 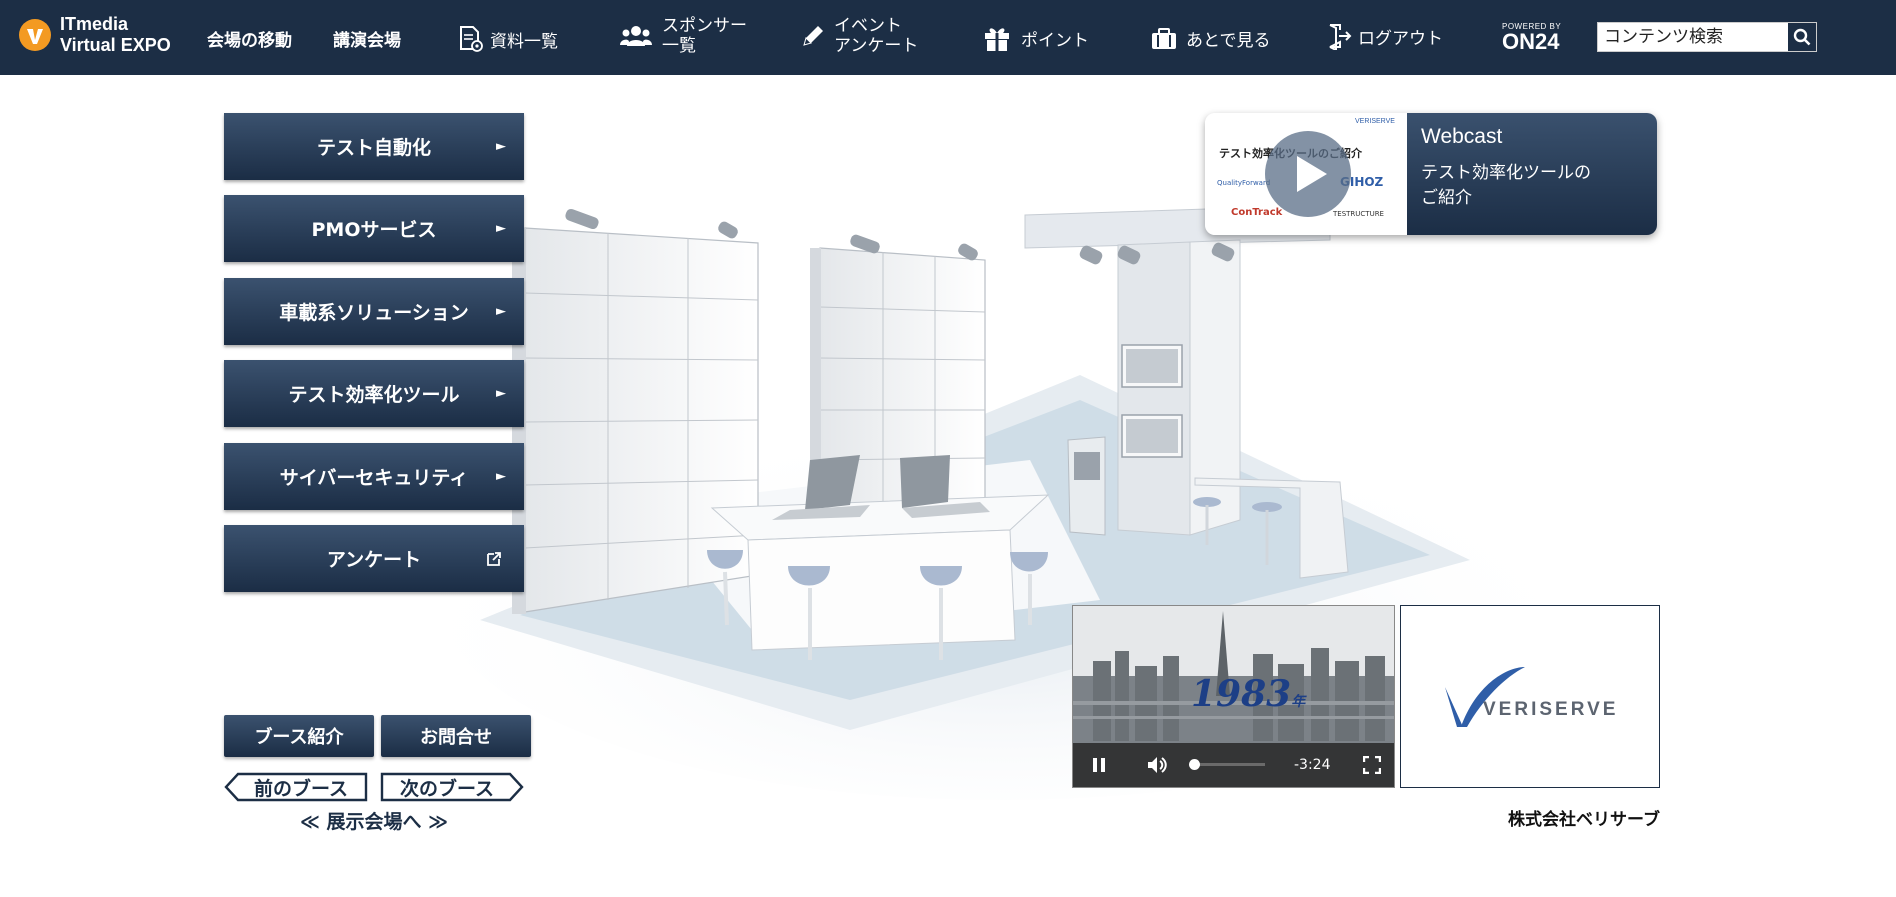 I want to click on booth-intro-label: ブース紹介, so click(x=299, y=737).